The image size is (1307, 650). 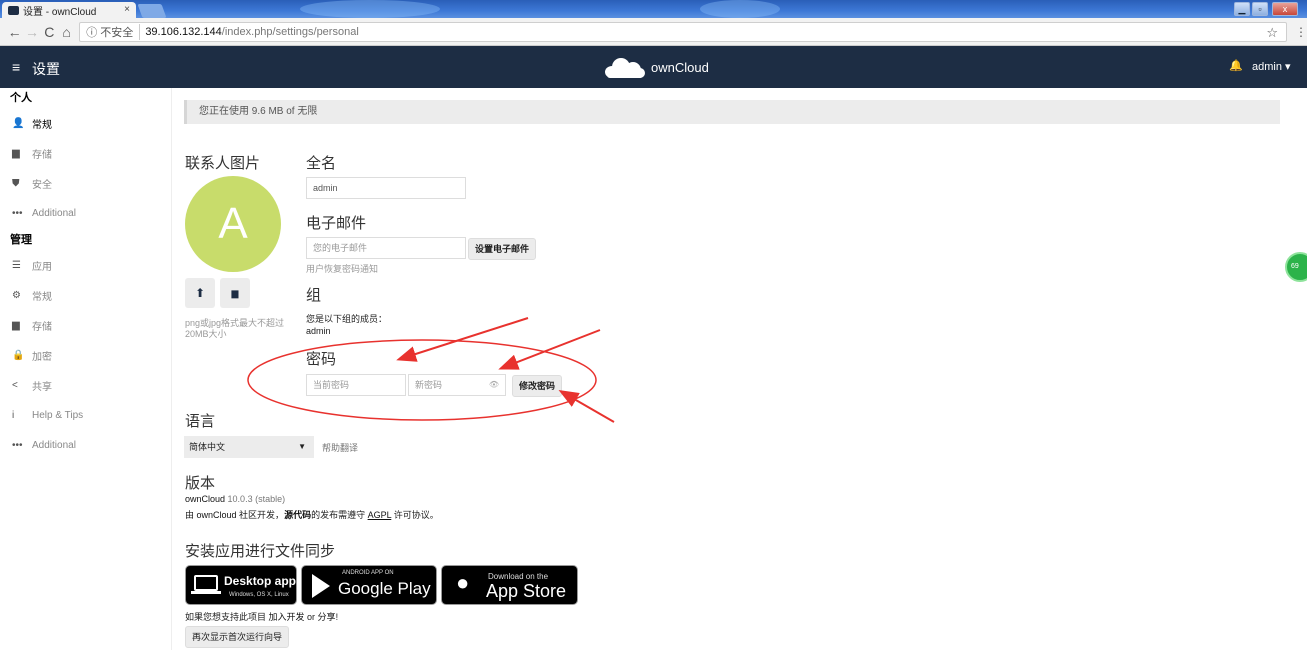 What do you see at coordinates (386, 248) in the screenshot?
I see `email-input: 您的电子邮件` at bounding box center [386, 248].